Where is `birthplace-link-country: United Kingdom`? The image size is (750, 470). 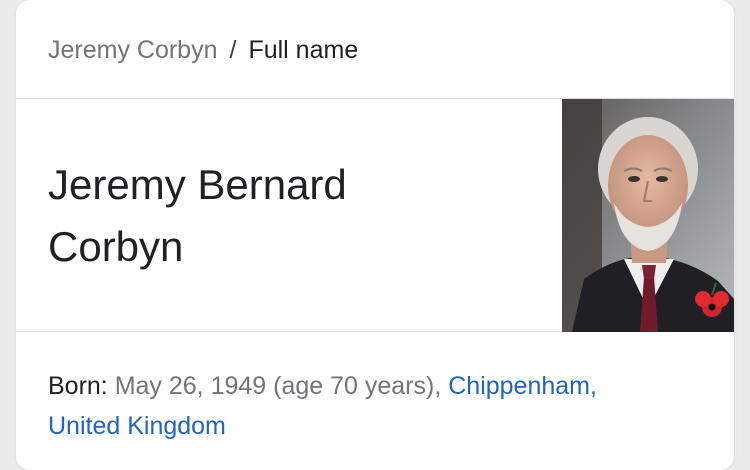
birthplace-link-country: United Kingdom is located at coordinates (137, 426).